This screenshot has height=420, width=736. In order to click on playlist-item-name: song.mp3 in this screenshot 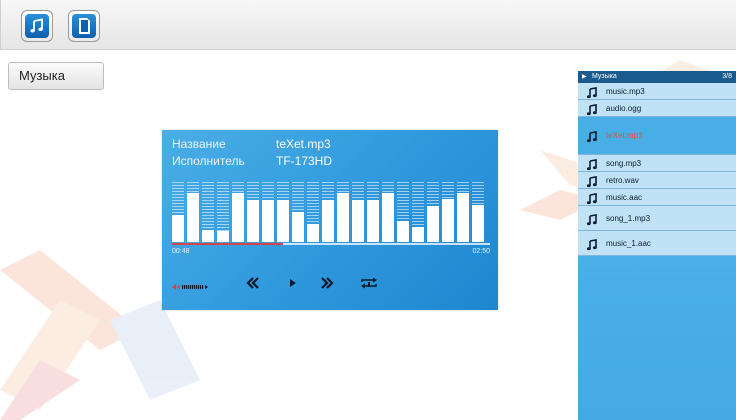, I will do `click(624, 163)`.